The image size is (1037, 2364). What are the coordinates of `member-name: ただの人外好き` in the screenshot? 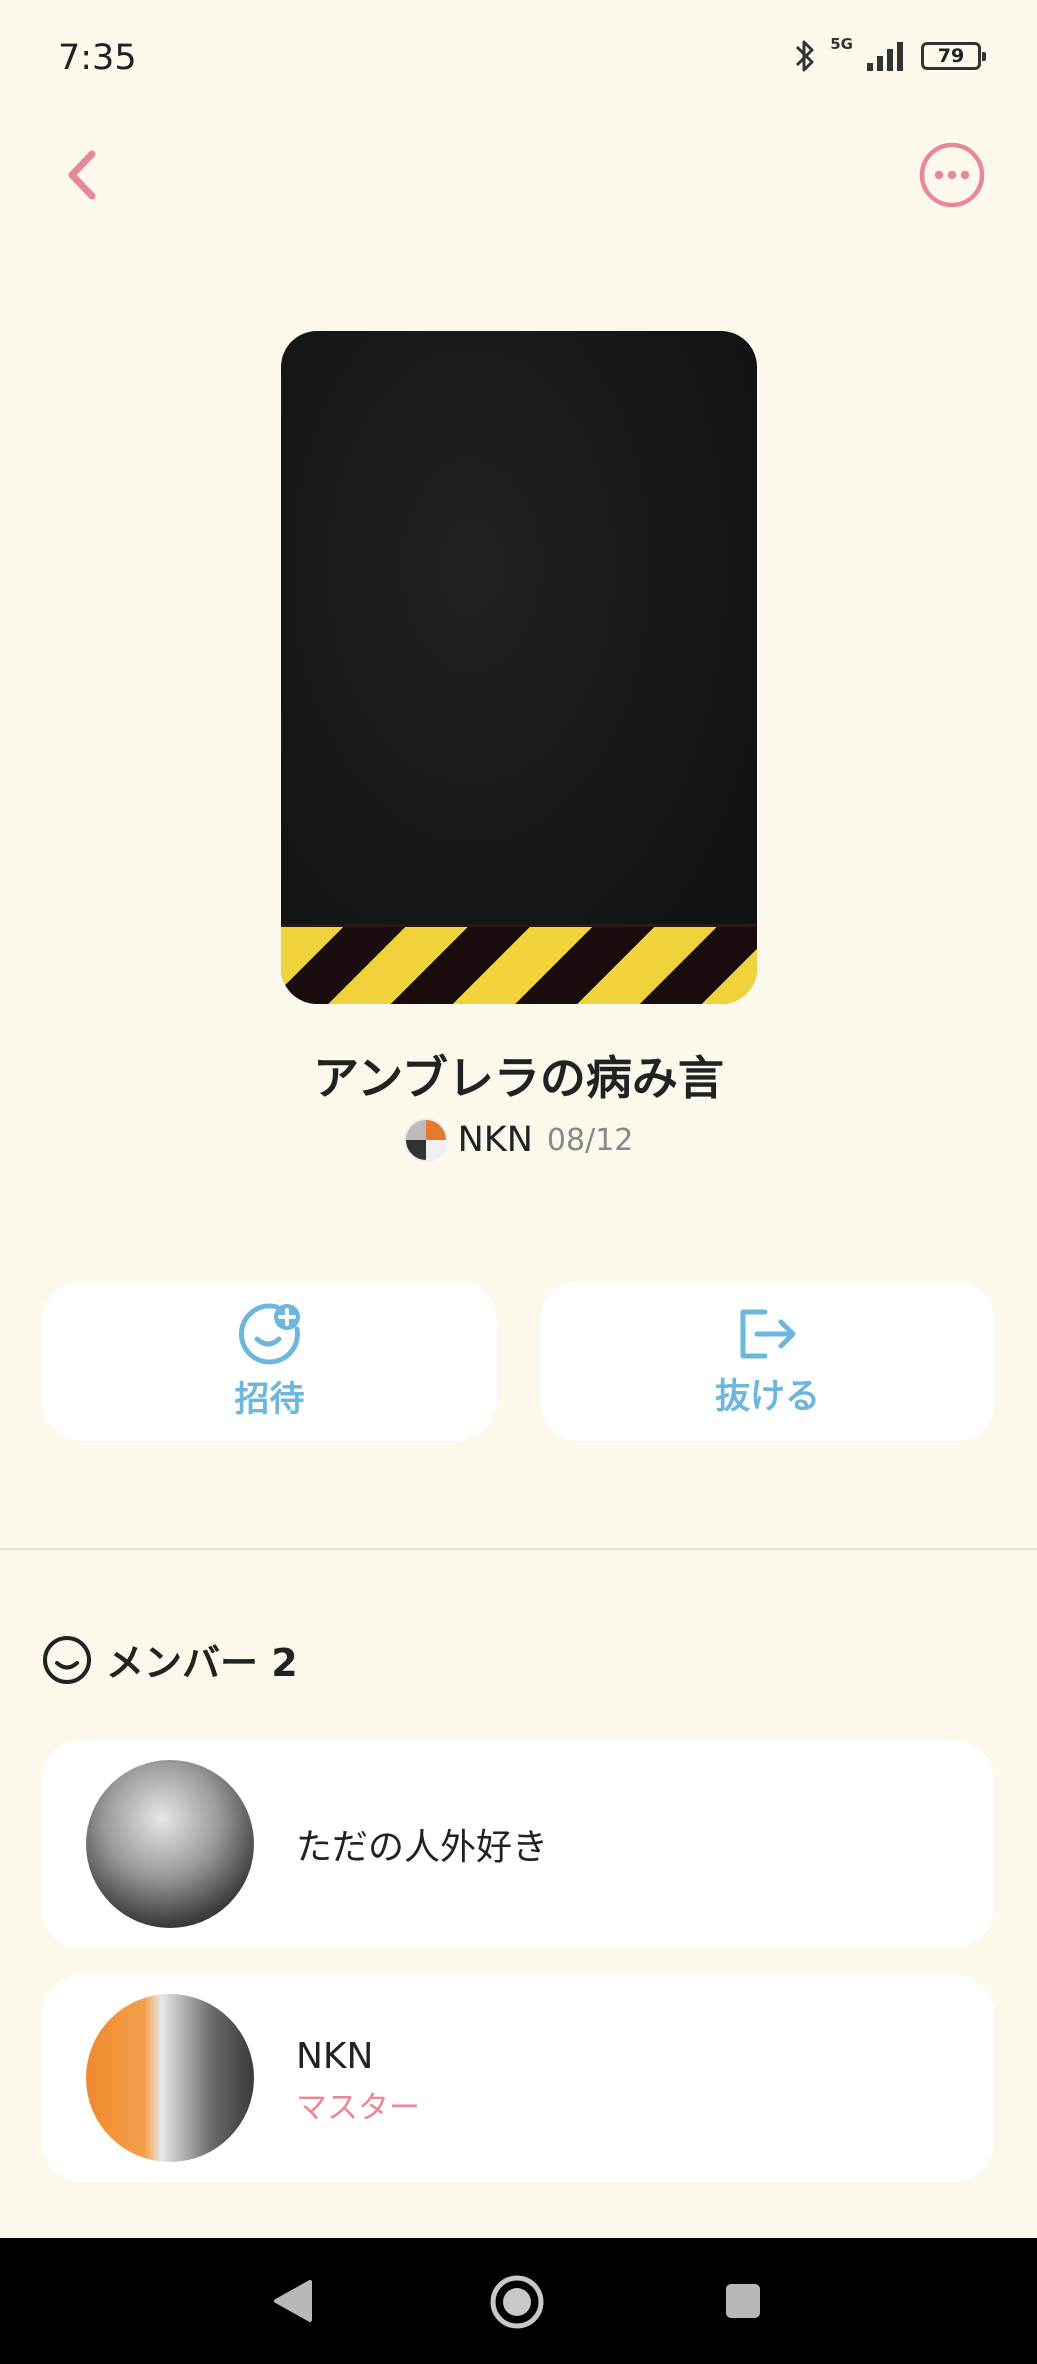 It's located at (422, 1847).